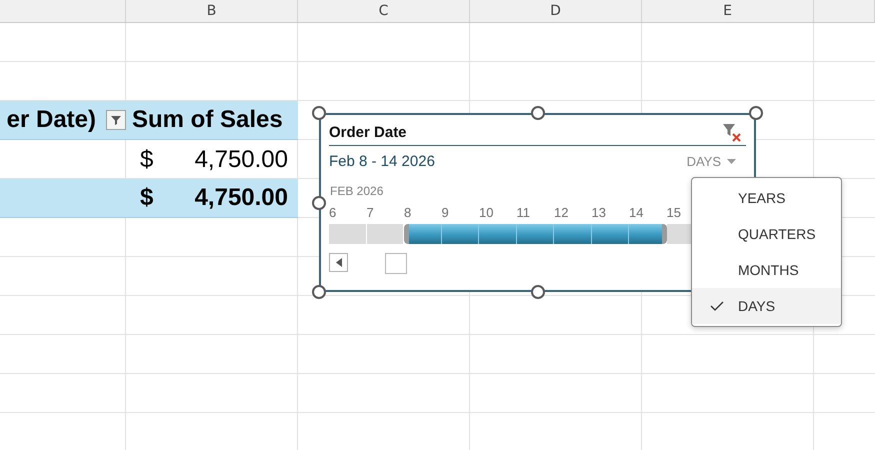 The width and height of the screenshot is (875, 450). Describe the element at coordinates (636, 213) in the screenshot. I see `day-label: 14` at that location.